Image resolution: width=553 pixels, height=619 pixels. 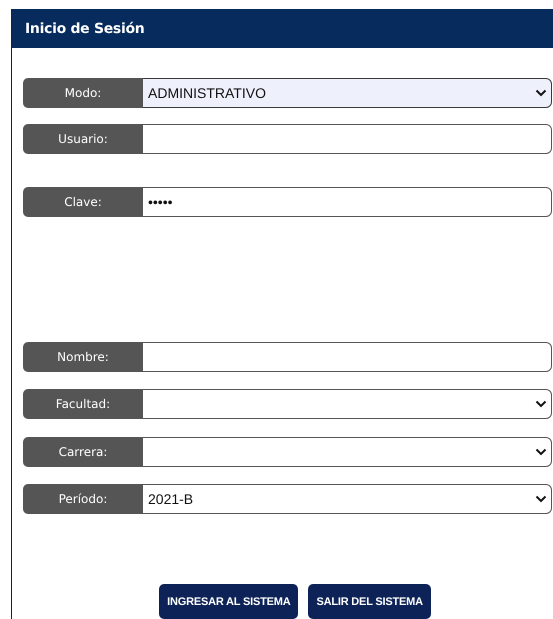 I want to click on panel-title: Inicio de Sesión, so click(x=84, y=28).